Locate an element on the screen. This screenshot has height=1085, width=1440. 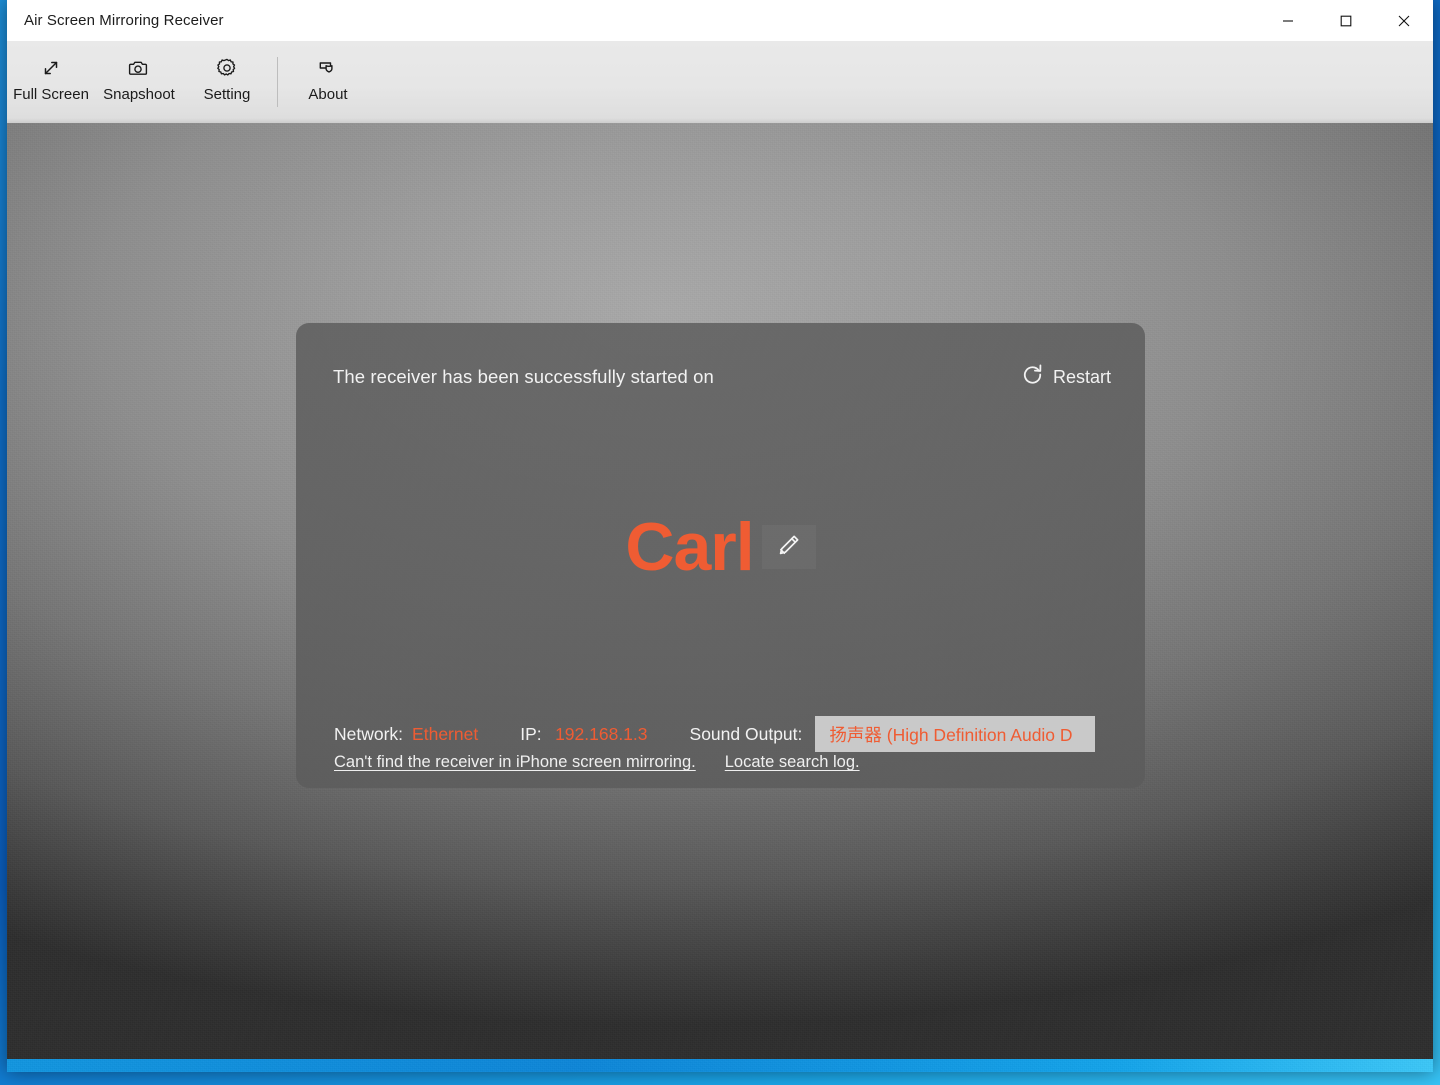
toolbar-separator is located at coordinates (277, 82).